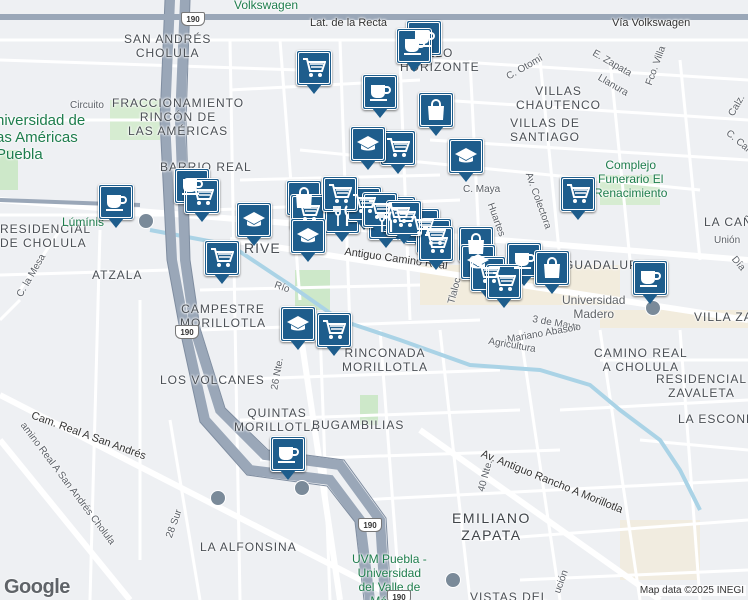 This screenshot has width=748, height=600. What do you see at coordinates (266, 6) in the screenshot?
I see `poi-volkswagen: Volkswagen` at bounding box center [266, 6].